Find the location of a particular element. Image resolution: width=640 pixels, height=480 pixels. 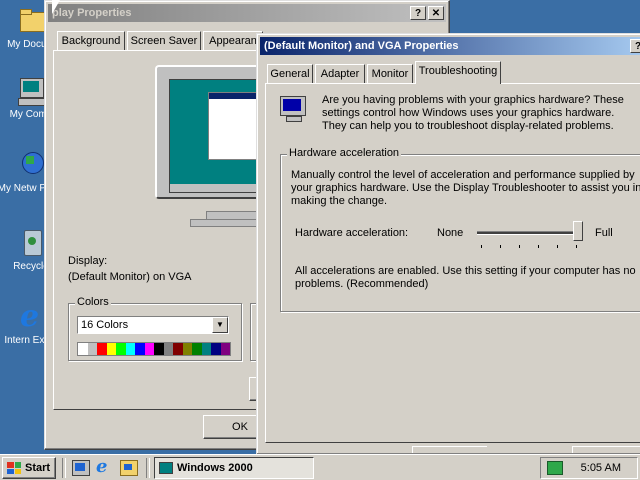

start-button: Start is located at coordinates (29, 468).